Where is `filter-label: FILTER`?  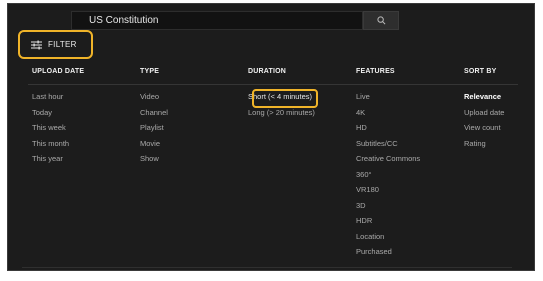 filter-label: FILTER is located at coordinates (62, 44).